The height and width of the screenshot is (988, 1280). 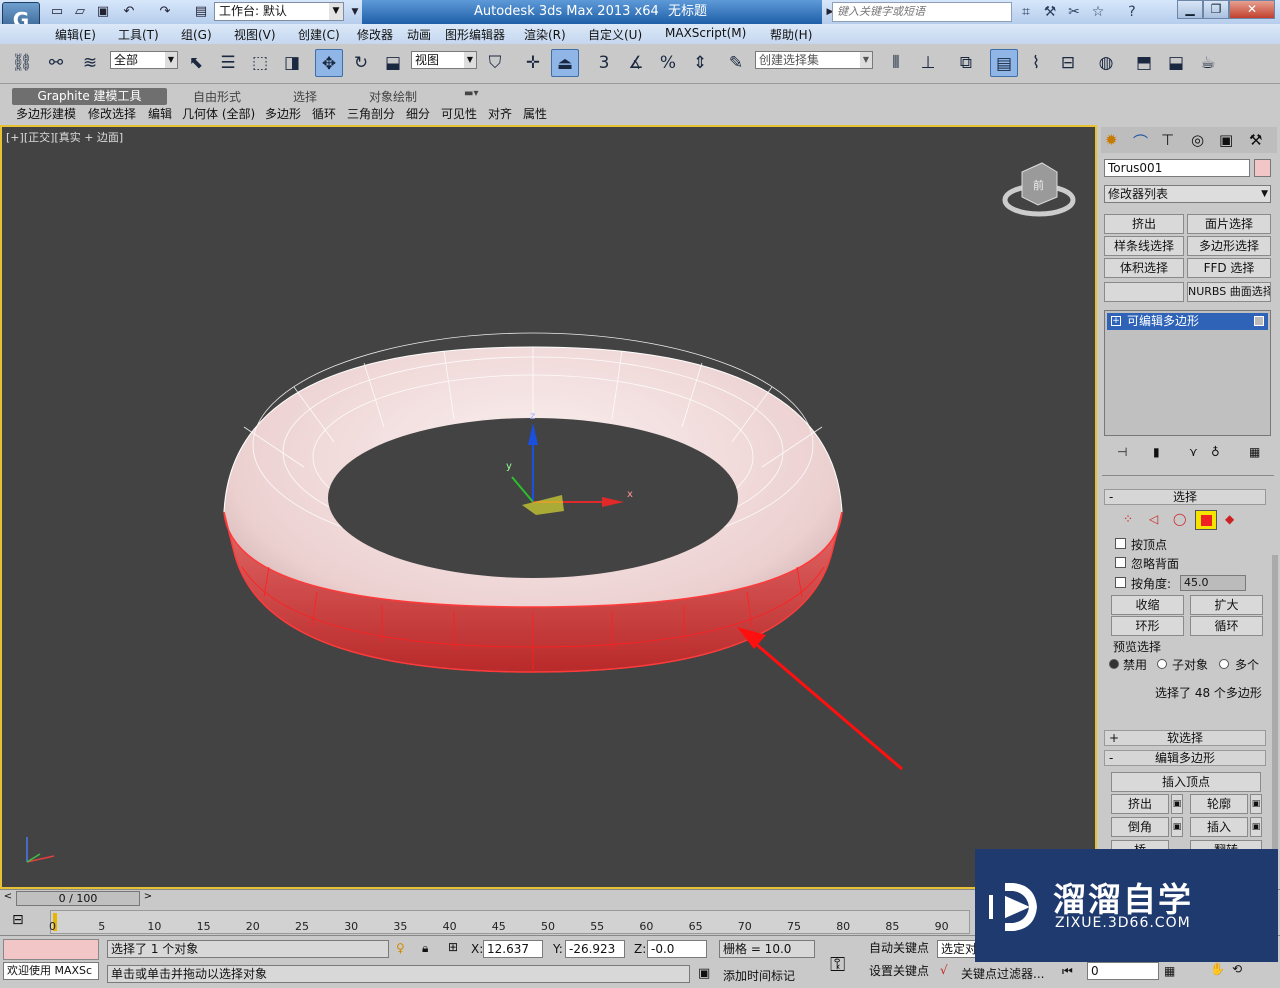 What do you see at coordinates (1229, 519) in the screenshot?
I see `element-level-icon: ◆` at bounding box center [1229, 519].